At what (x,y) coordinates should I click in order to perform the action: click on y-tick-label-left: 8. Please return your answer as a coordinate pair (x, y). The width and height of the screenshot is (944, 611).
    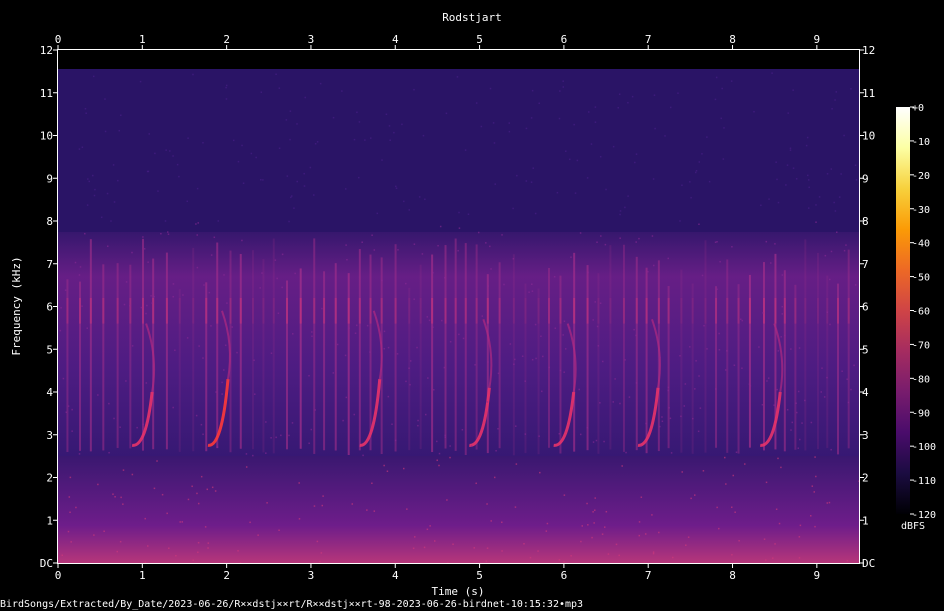
    Looking at the image, I should click on (49, 221).